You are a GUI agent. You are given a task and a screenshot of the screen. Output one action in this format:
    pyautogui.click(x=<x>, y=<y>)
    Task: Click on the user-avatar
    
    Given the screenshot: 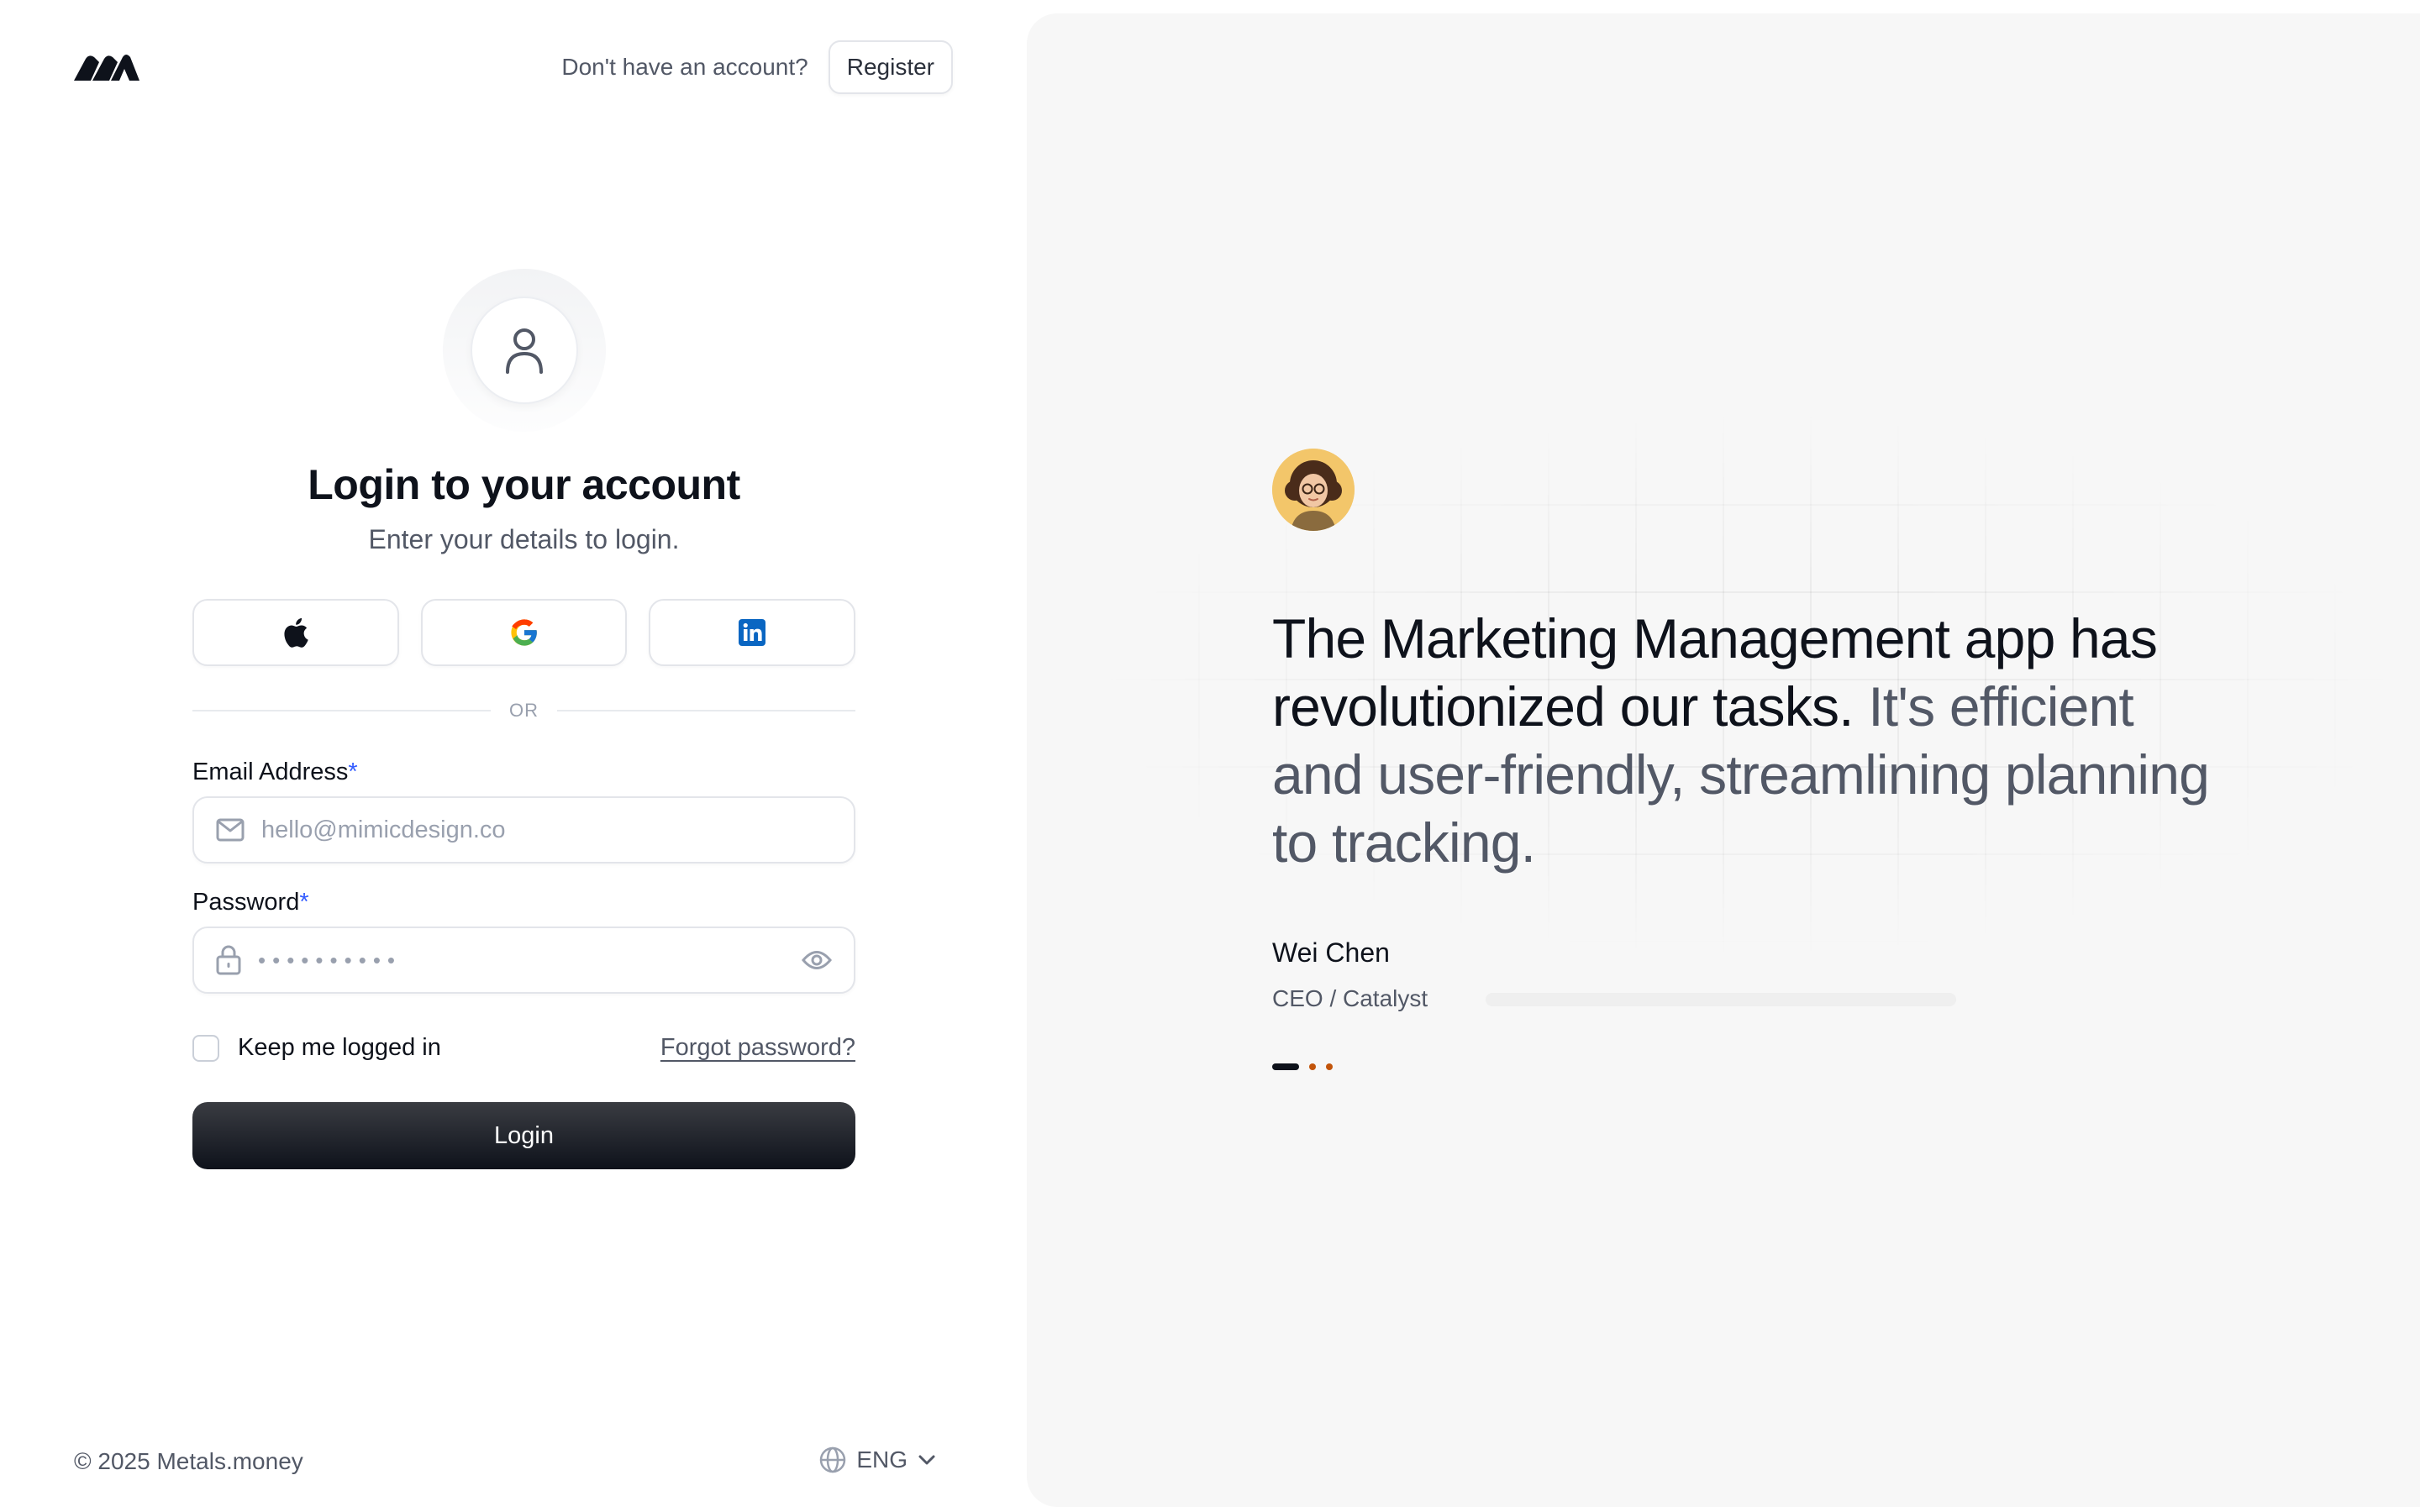 What is the action you would take?
    pyautogui.click(x=524, y=350)
    